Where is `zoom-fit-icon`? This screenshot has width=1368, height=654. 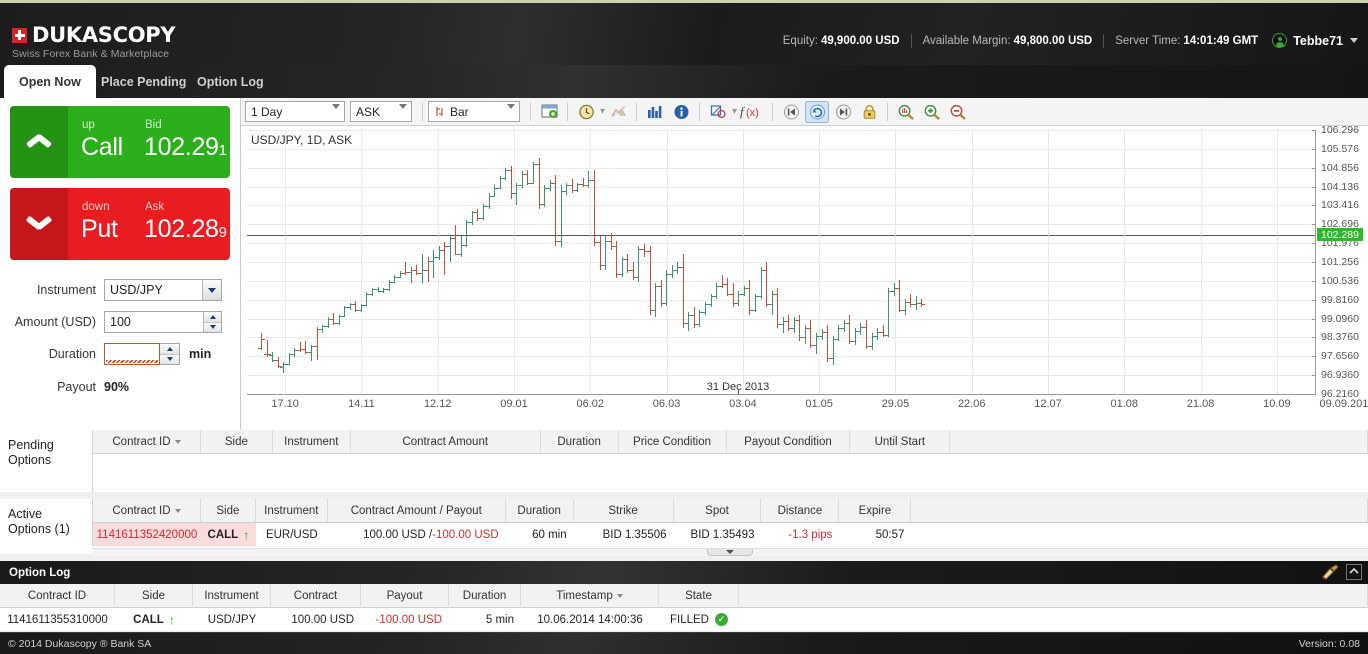
zoom-fit-icon is located at coordinates (906, 112).